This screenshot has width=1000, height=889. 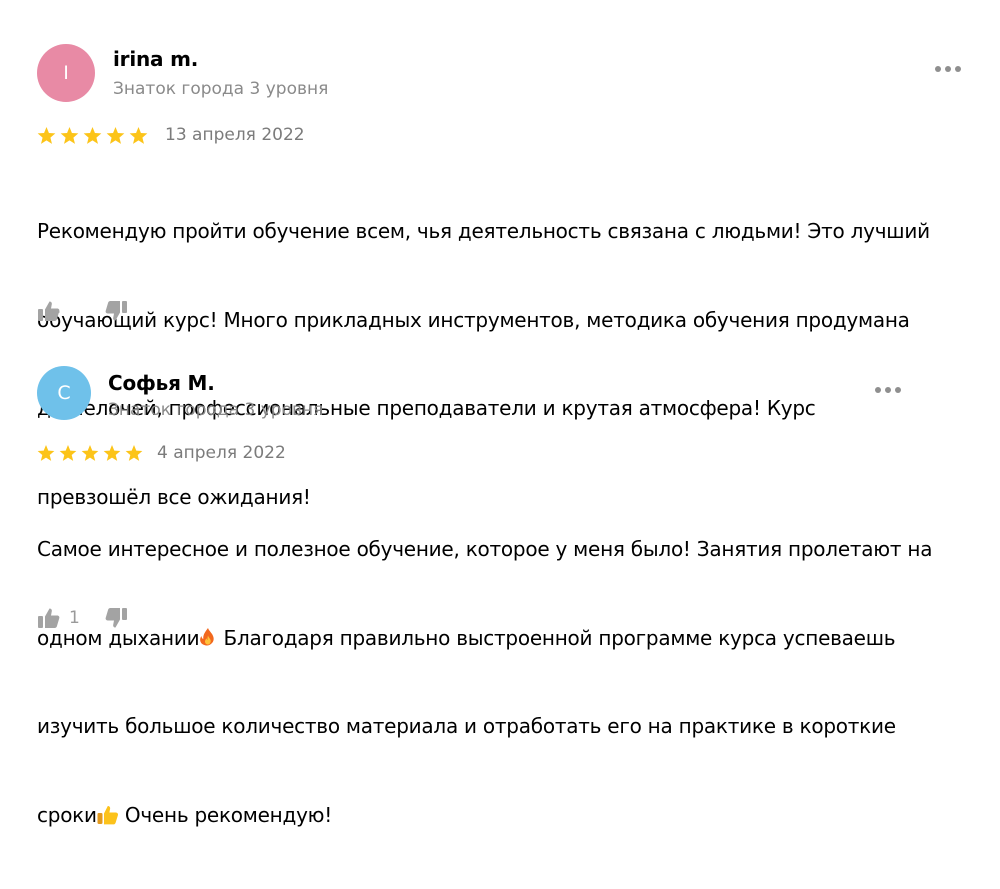 What do you see at coordinates (74, 618) in the screenshot?
I see `like-count: 1` at bounding box center [74, 618].